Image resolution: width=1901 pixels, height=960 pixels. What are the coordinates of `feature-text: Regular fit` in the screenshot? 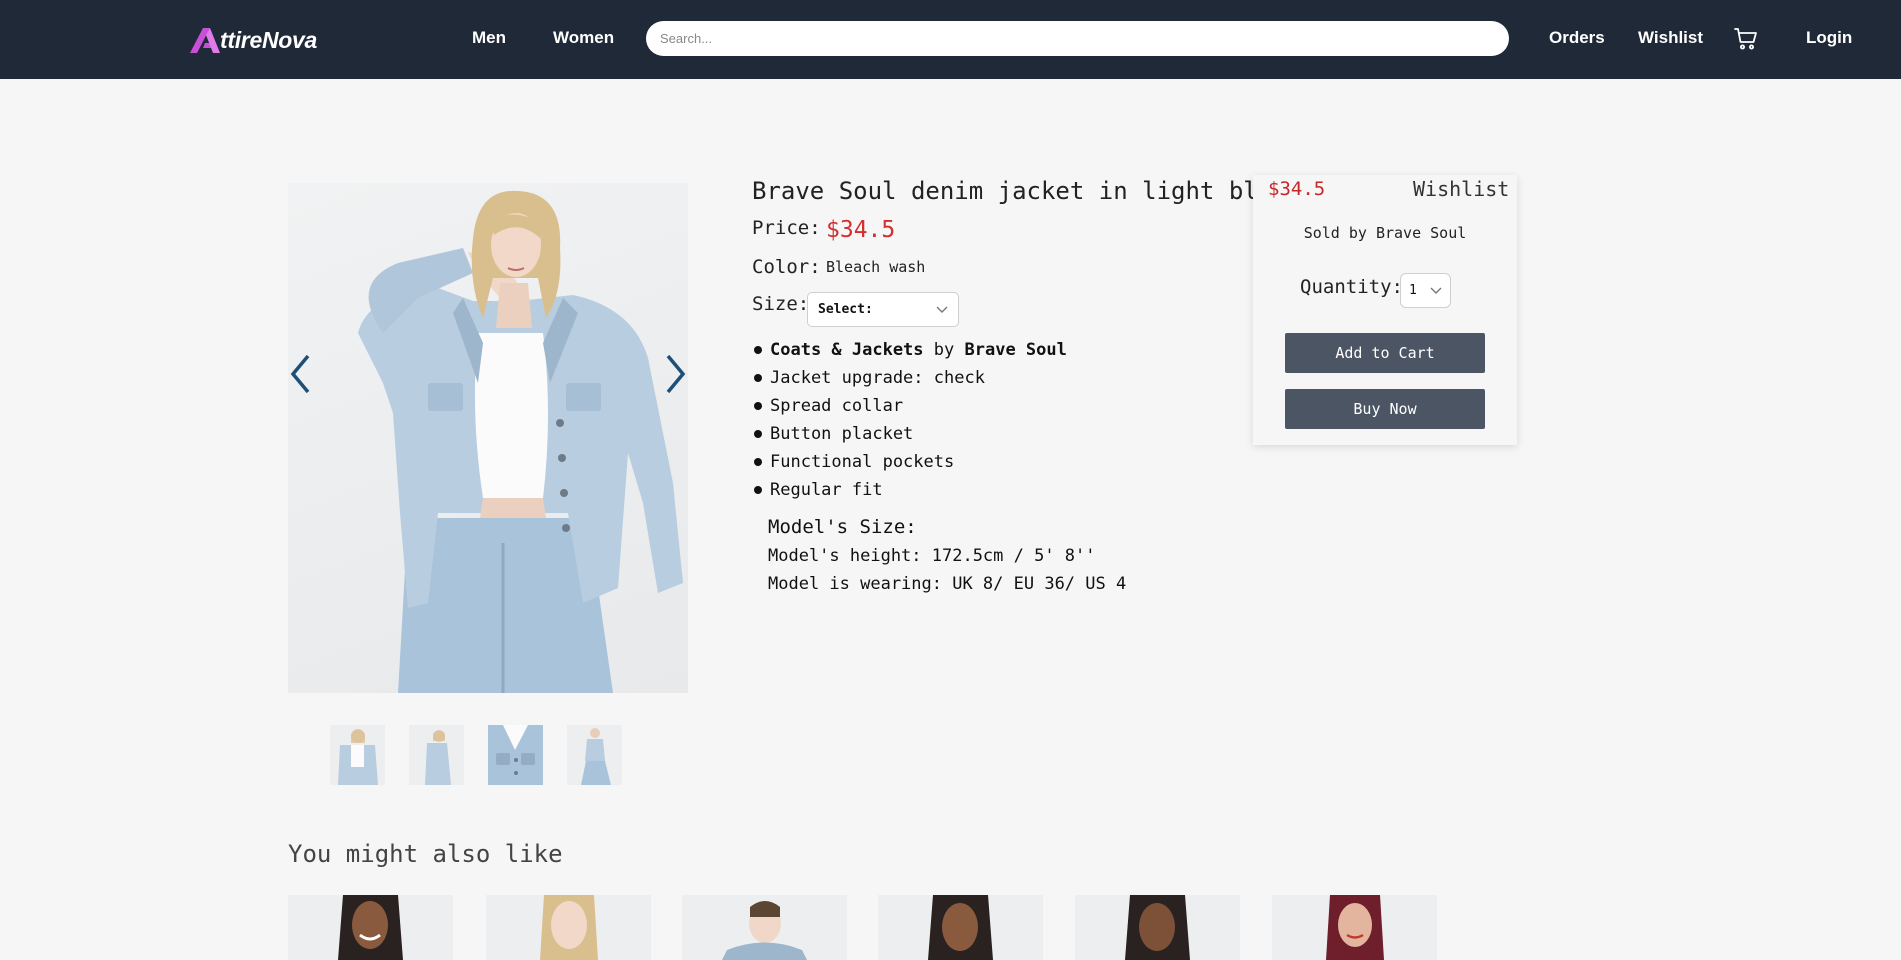 It's located at (826, 490).